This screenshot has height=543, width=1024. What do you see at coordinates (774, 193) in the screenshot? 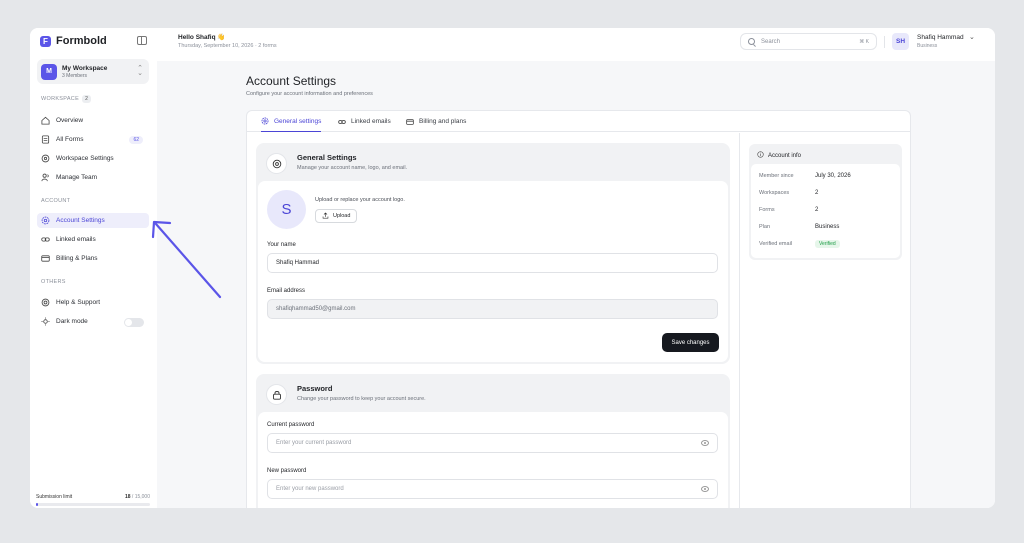
I see `info-label: Workspaces` at bounding box center [774, 193].